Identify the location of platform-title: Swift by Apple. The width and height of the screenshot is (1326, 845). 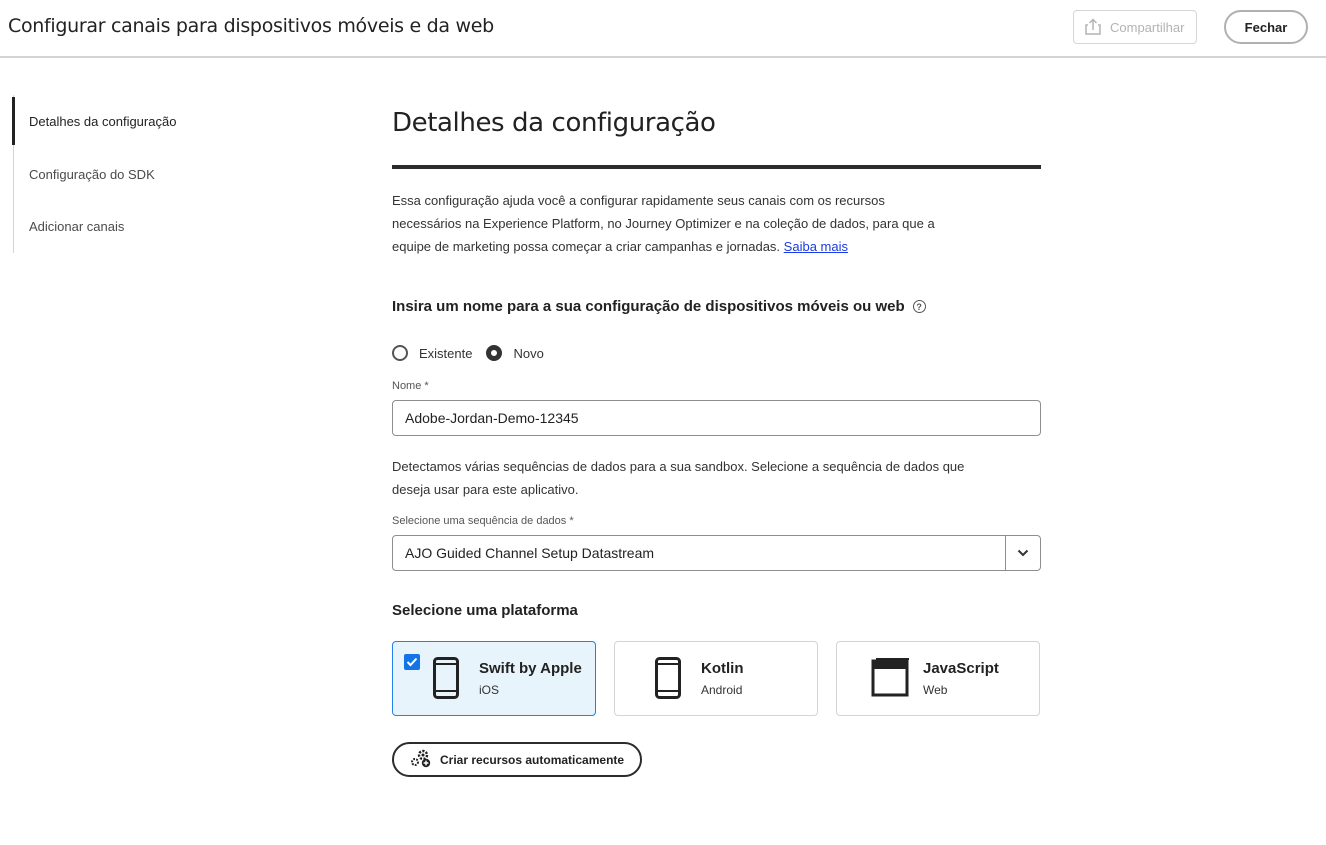
(530, 668).